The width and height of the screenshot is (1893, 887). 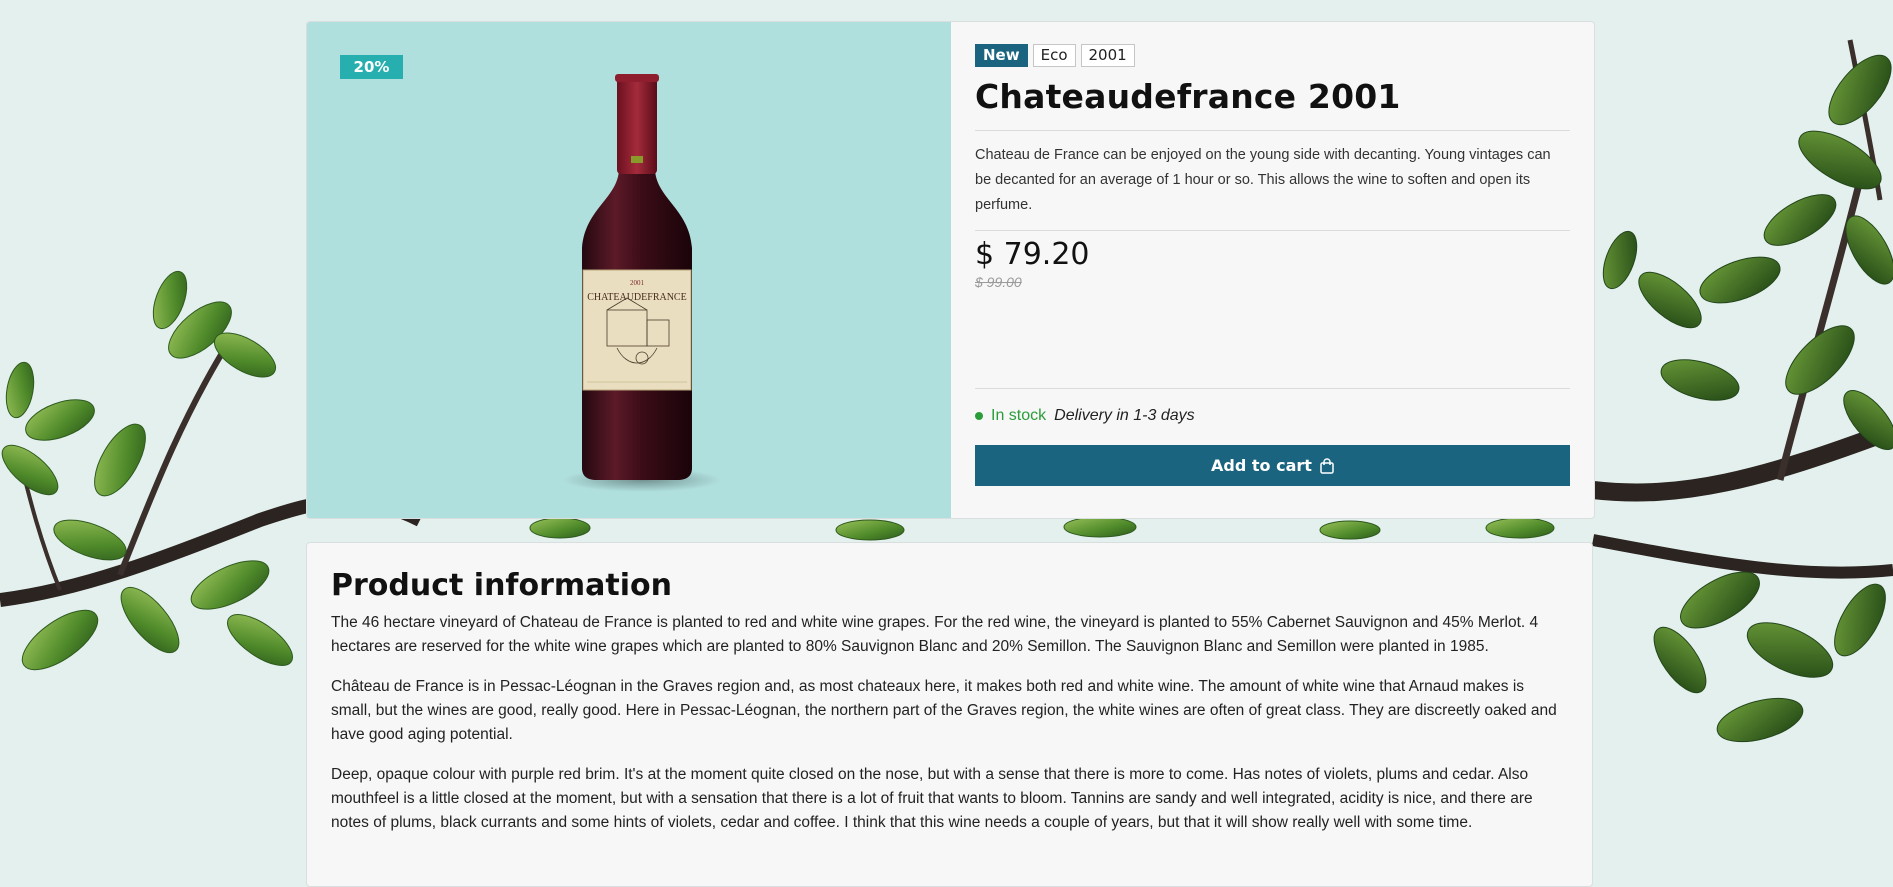 What do you see at coordinates (1261, 465) in the screenshot?
I see `add-to-cart-label: Add to cart` at bounding box center [1261, 465].